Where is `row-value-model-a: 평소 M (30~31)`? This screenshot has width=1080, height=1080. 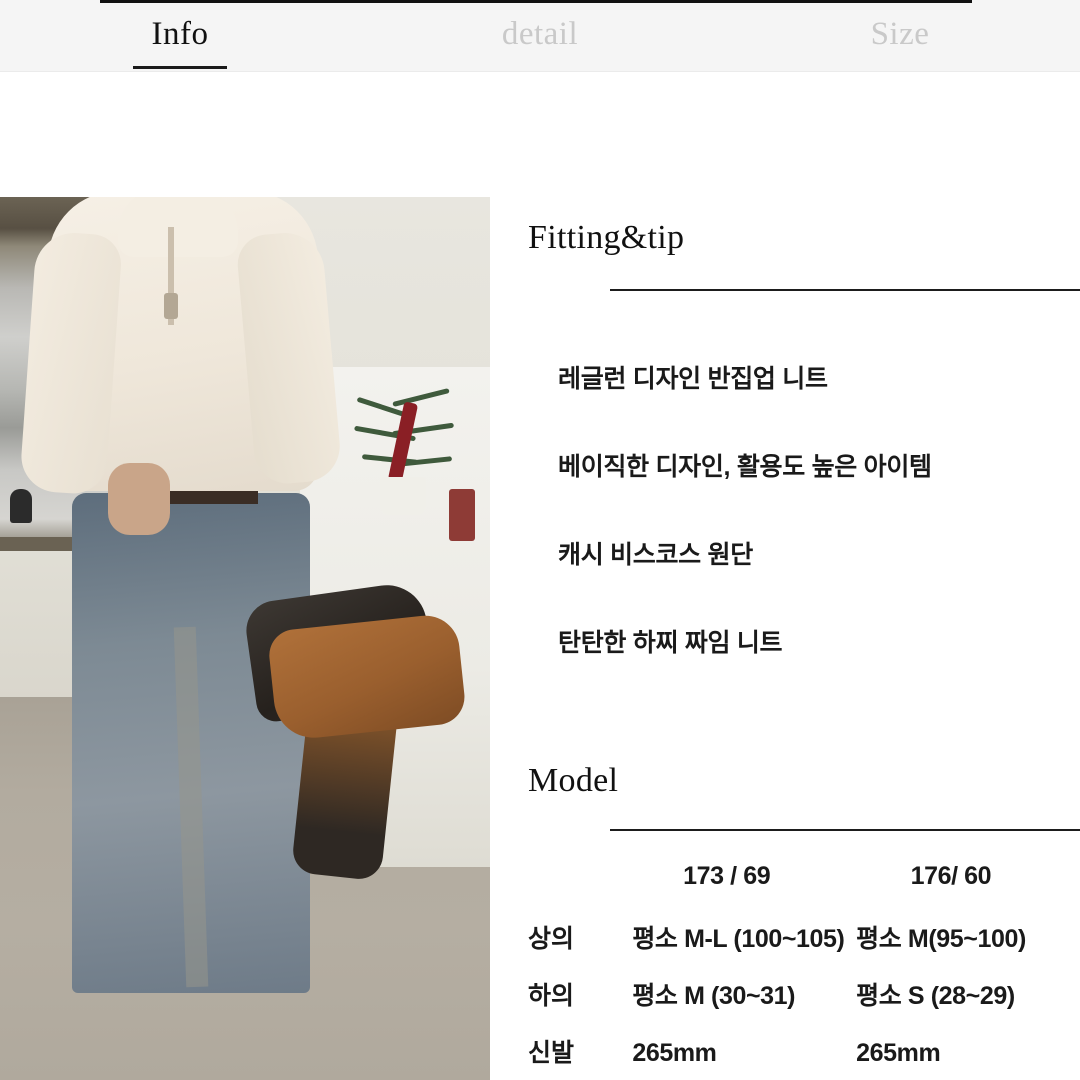 row-value-model-a: 평소 M (30~31) is located at coordinates (714, 996).